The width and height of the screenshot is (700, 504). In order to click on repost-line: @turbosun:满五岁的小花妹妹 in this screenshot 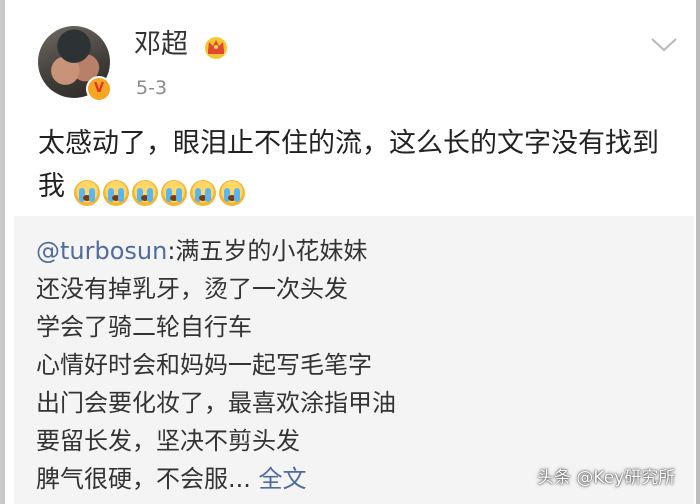, I will do `click(356, 251)`.